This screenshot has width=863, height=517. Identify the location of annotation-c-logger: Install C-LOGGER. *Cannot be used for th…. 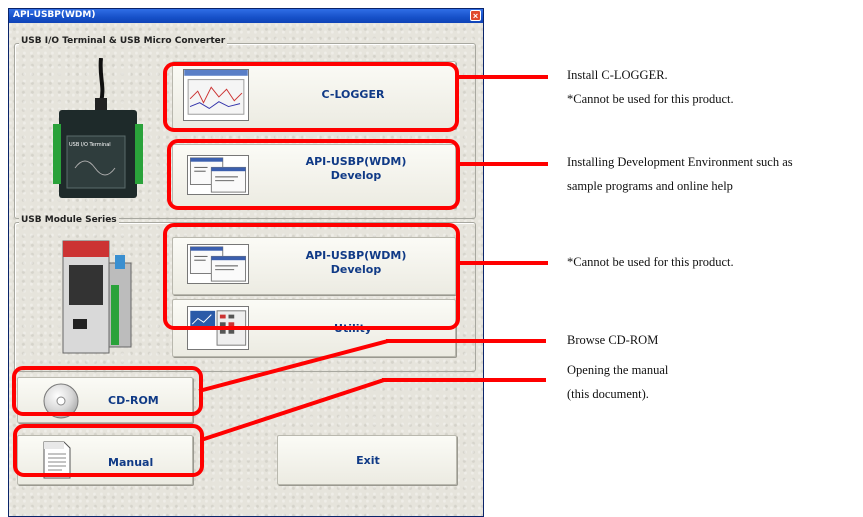
(650, 87).